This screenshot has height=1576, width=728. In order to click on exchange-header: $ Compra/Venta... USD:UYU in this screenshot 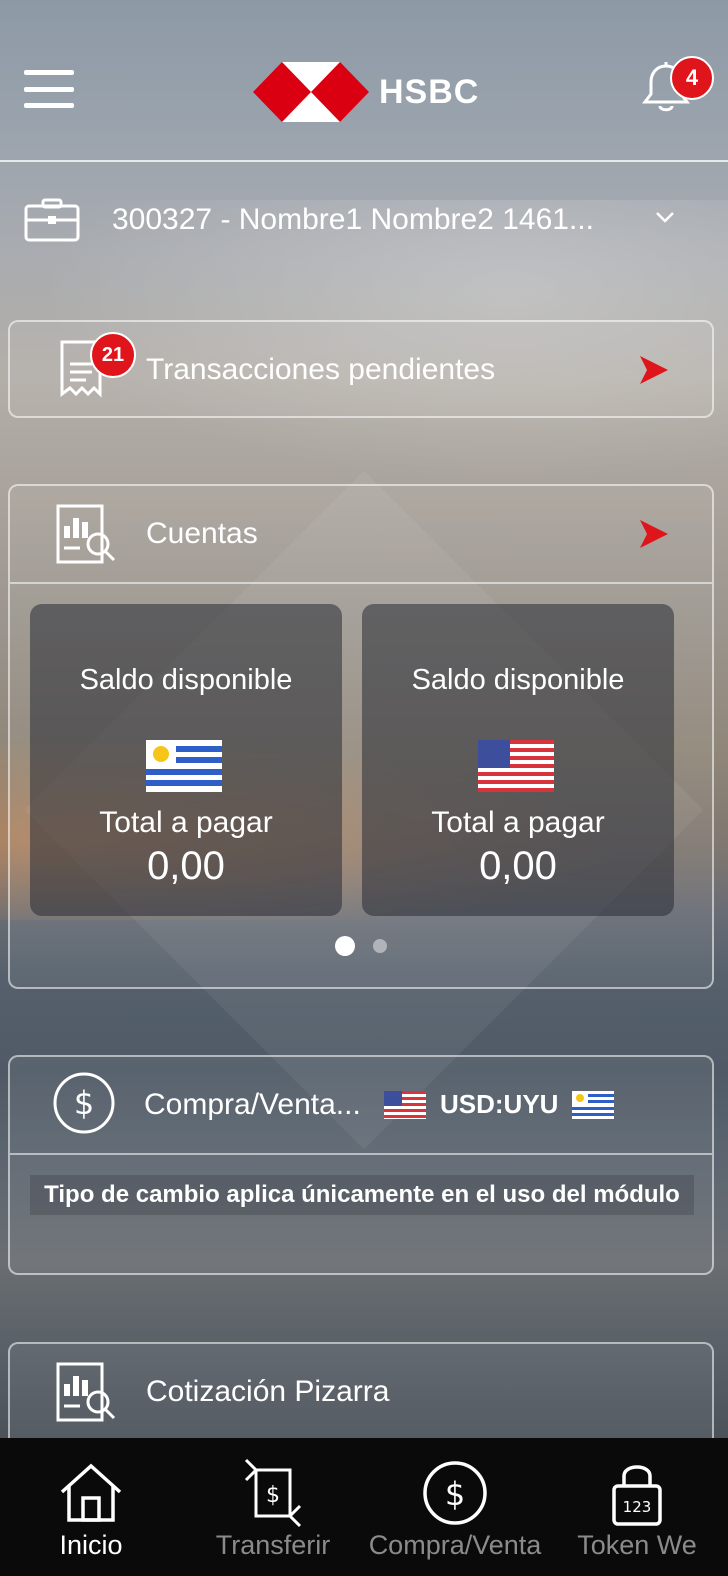, I will do `click(361, 1105)`.